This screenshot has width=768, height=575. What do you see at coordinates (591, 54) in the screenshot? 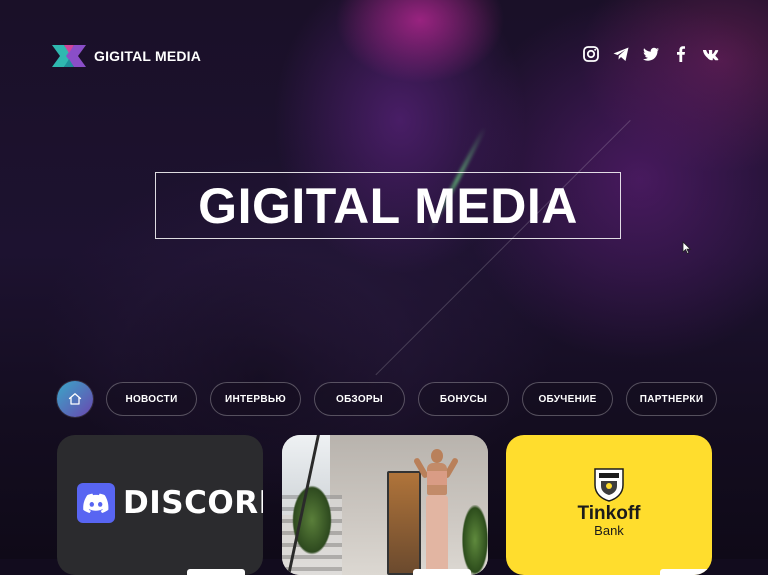
I see `instagram-icon` at bounding box center [591, 54].